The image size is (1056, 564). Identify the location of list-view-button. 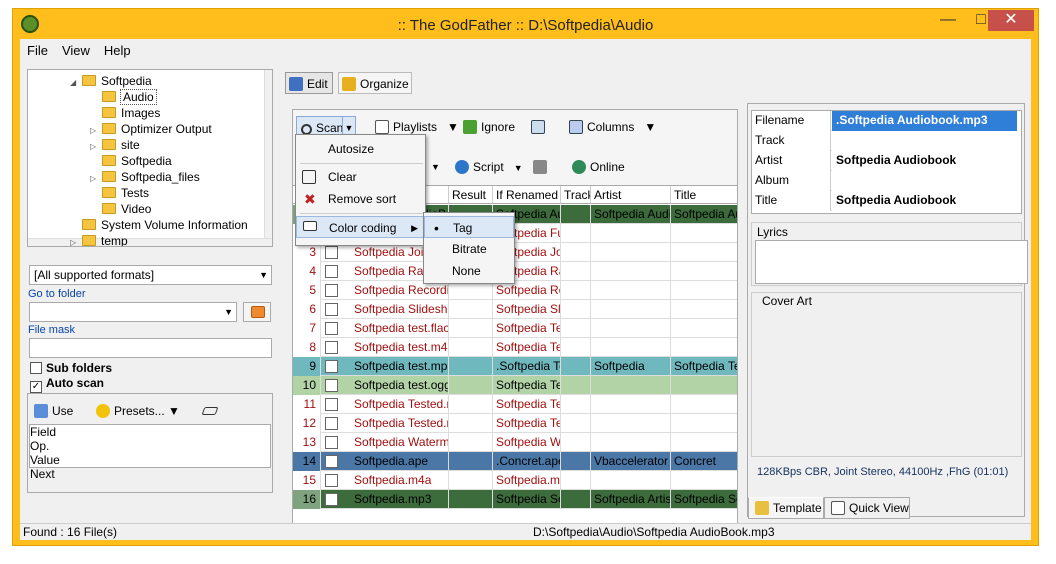
(540, 127).